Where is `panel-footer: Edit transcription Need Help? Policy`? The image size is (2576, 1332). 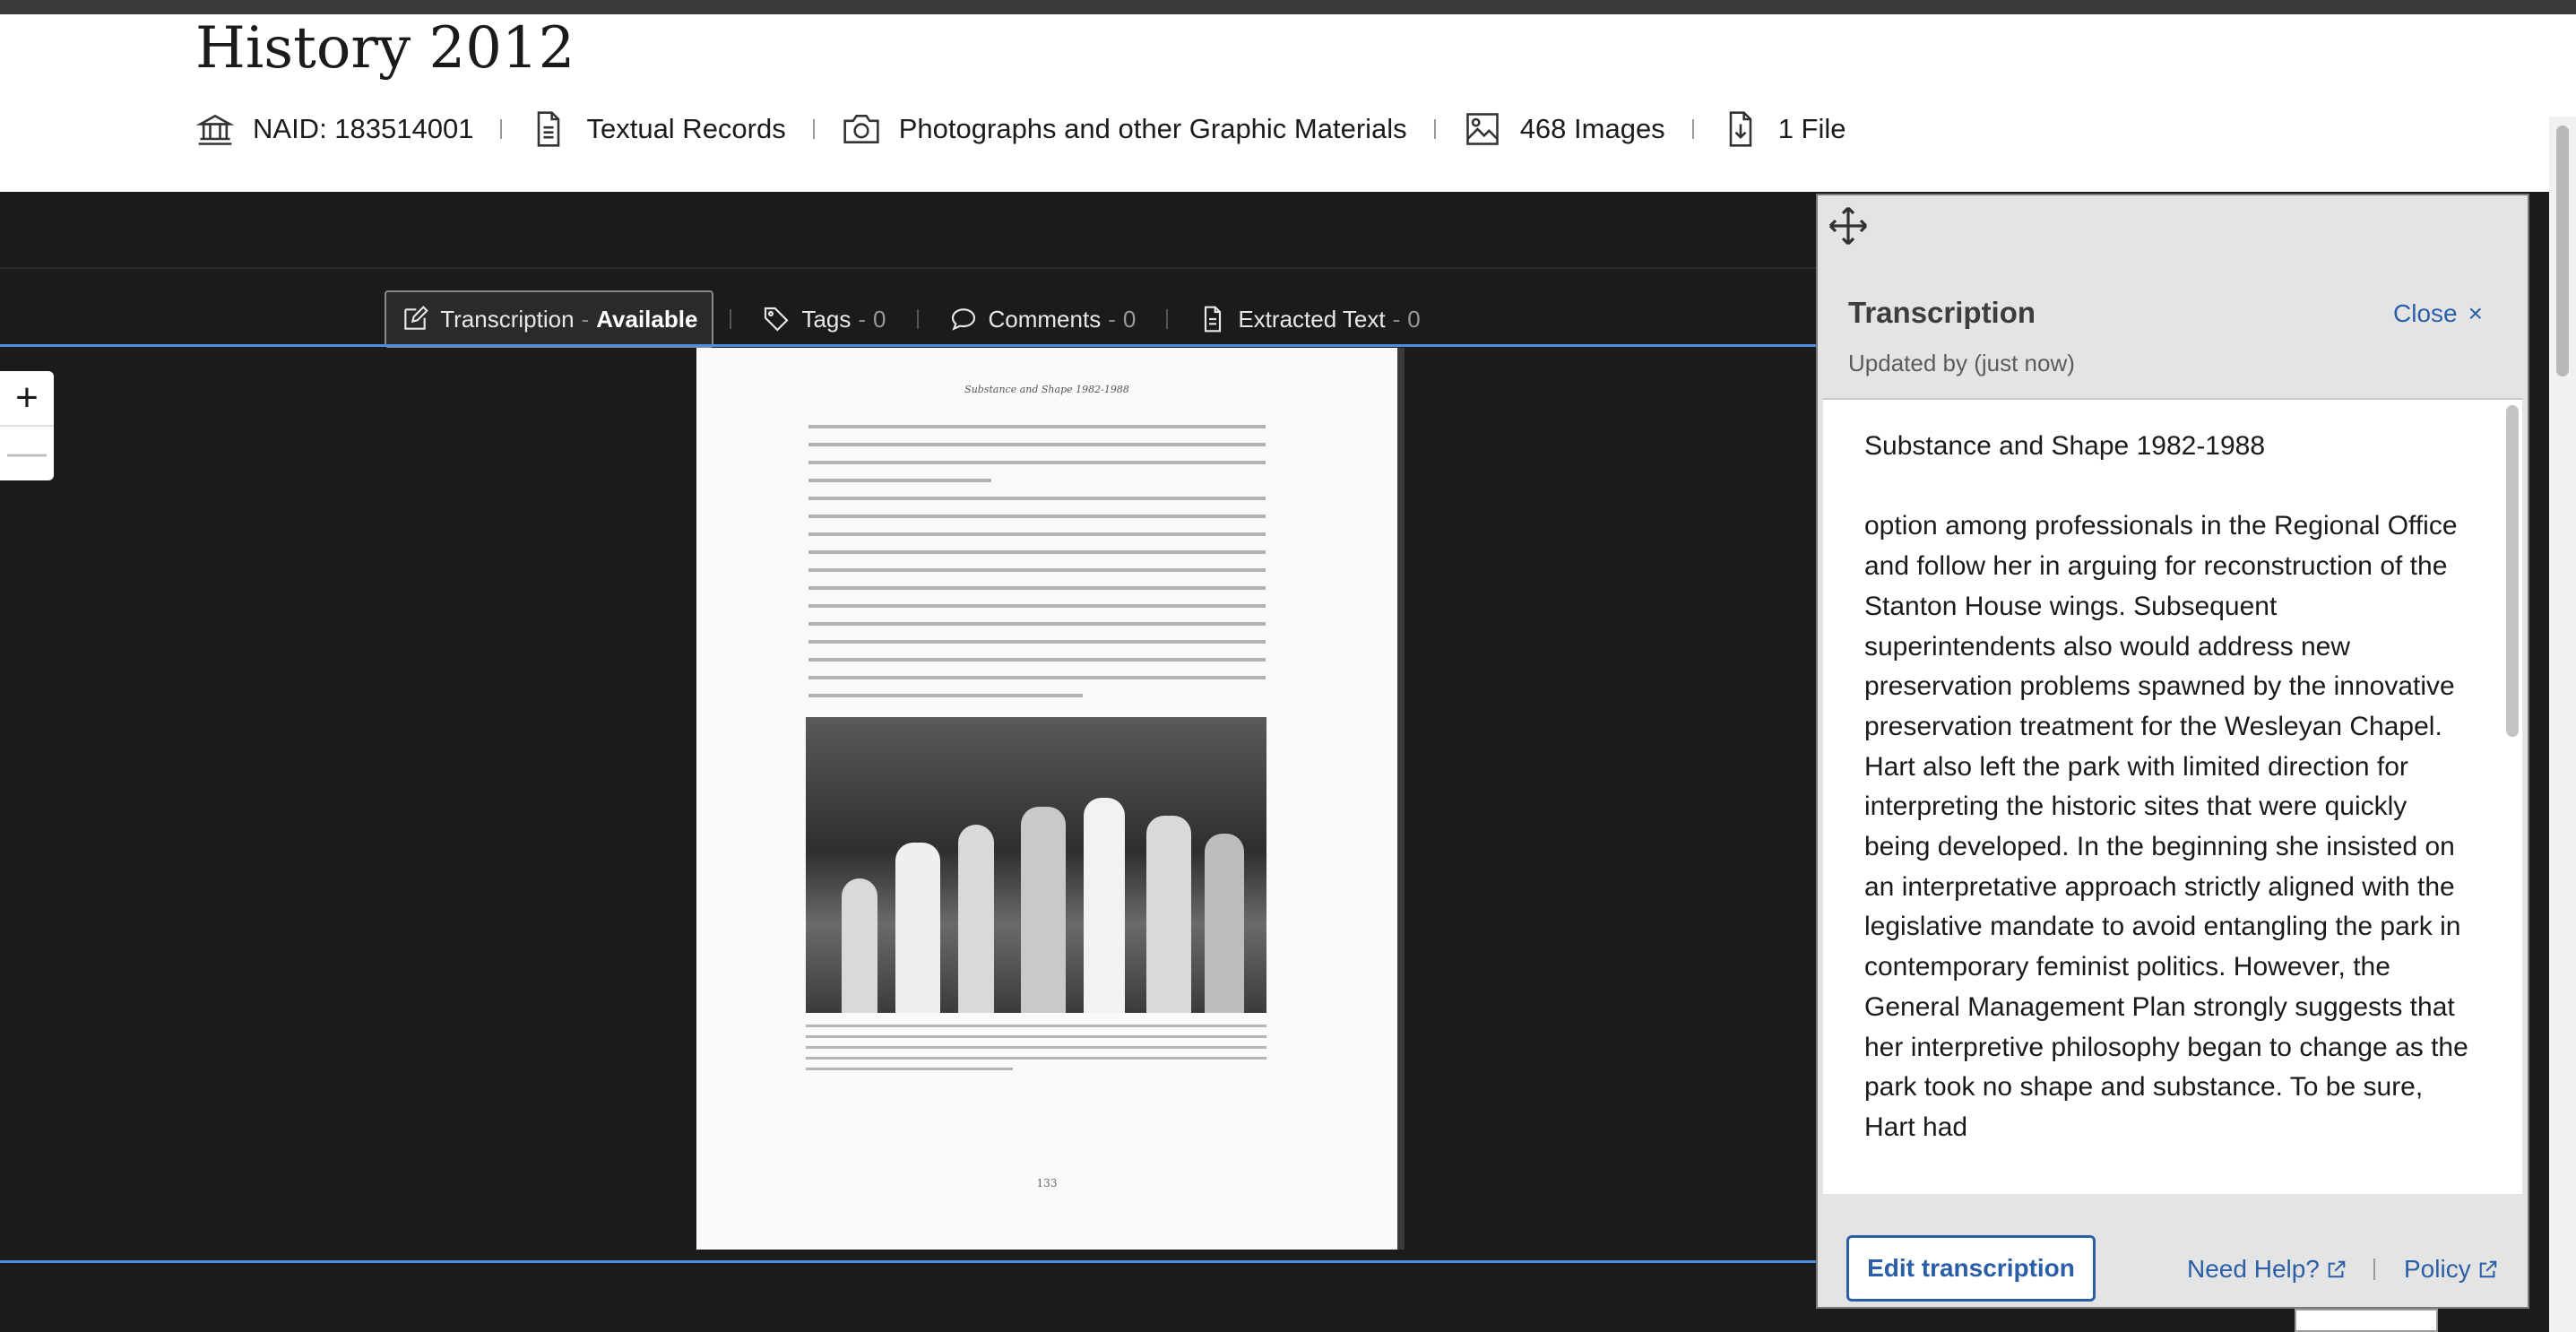 panel-footer: Edit transcription Need Help? Policy is located at coordinates (2173, 1251).